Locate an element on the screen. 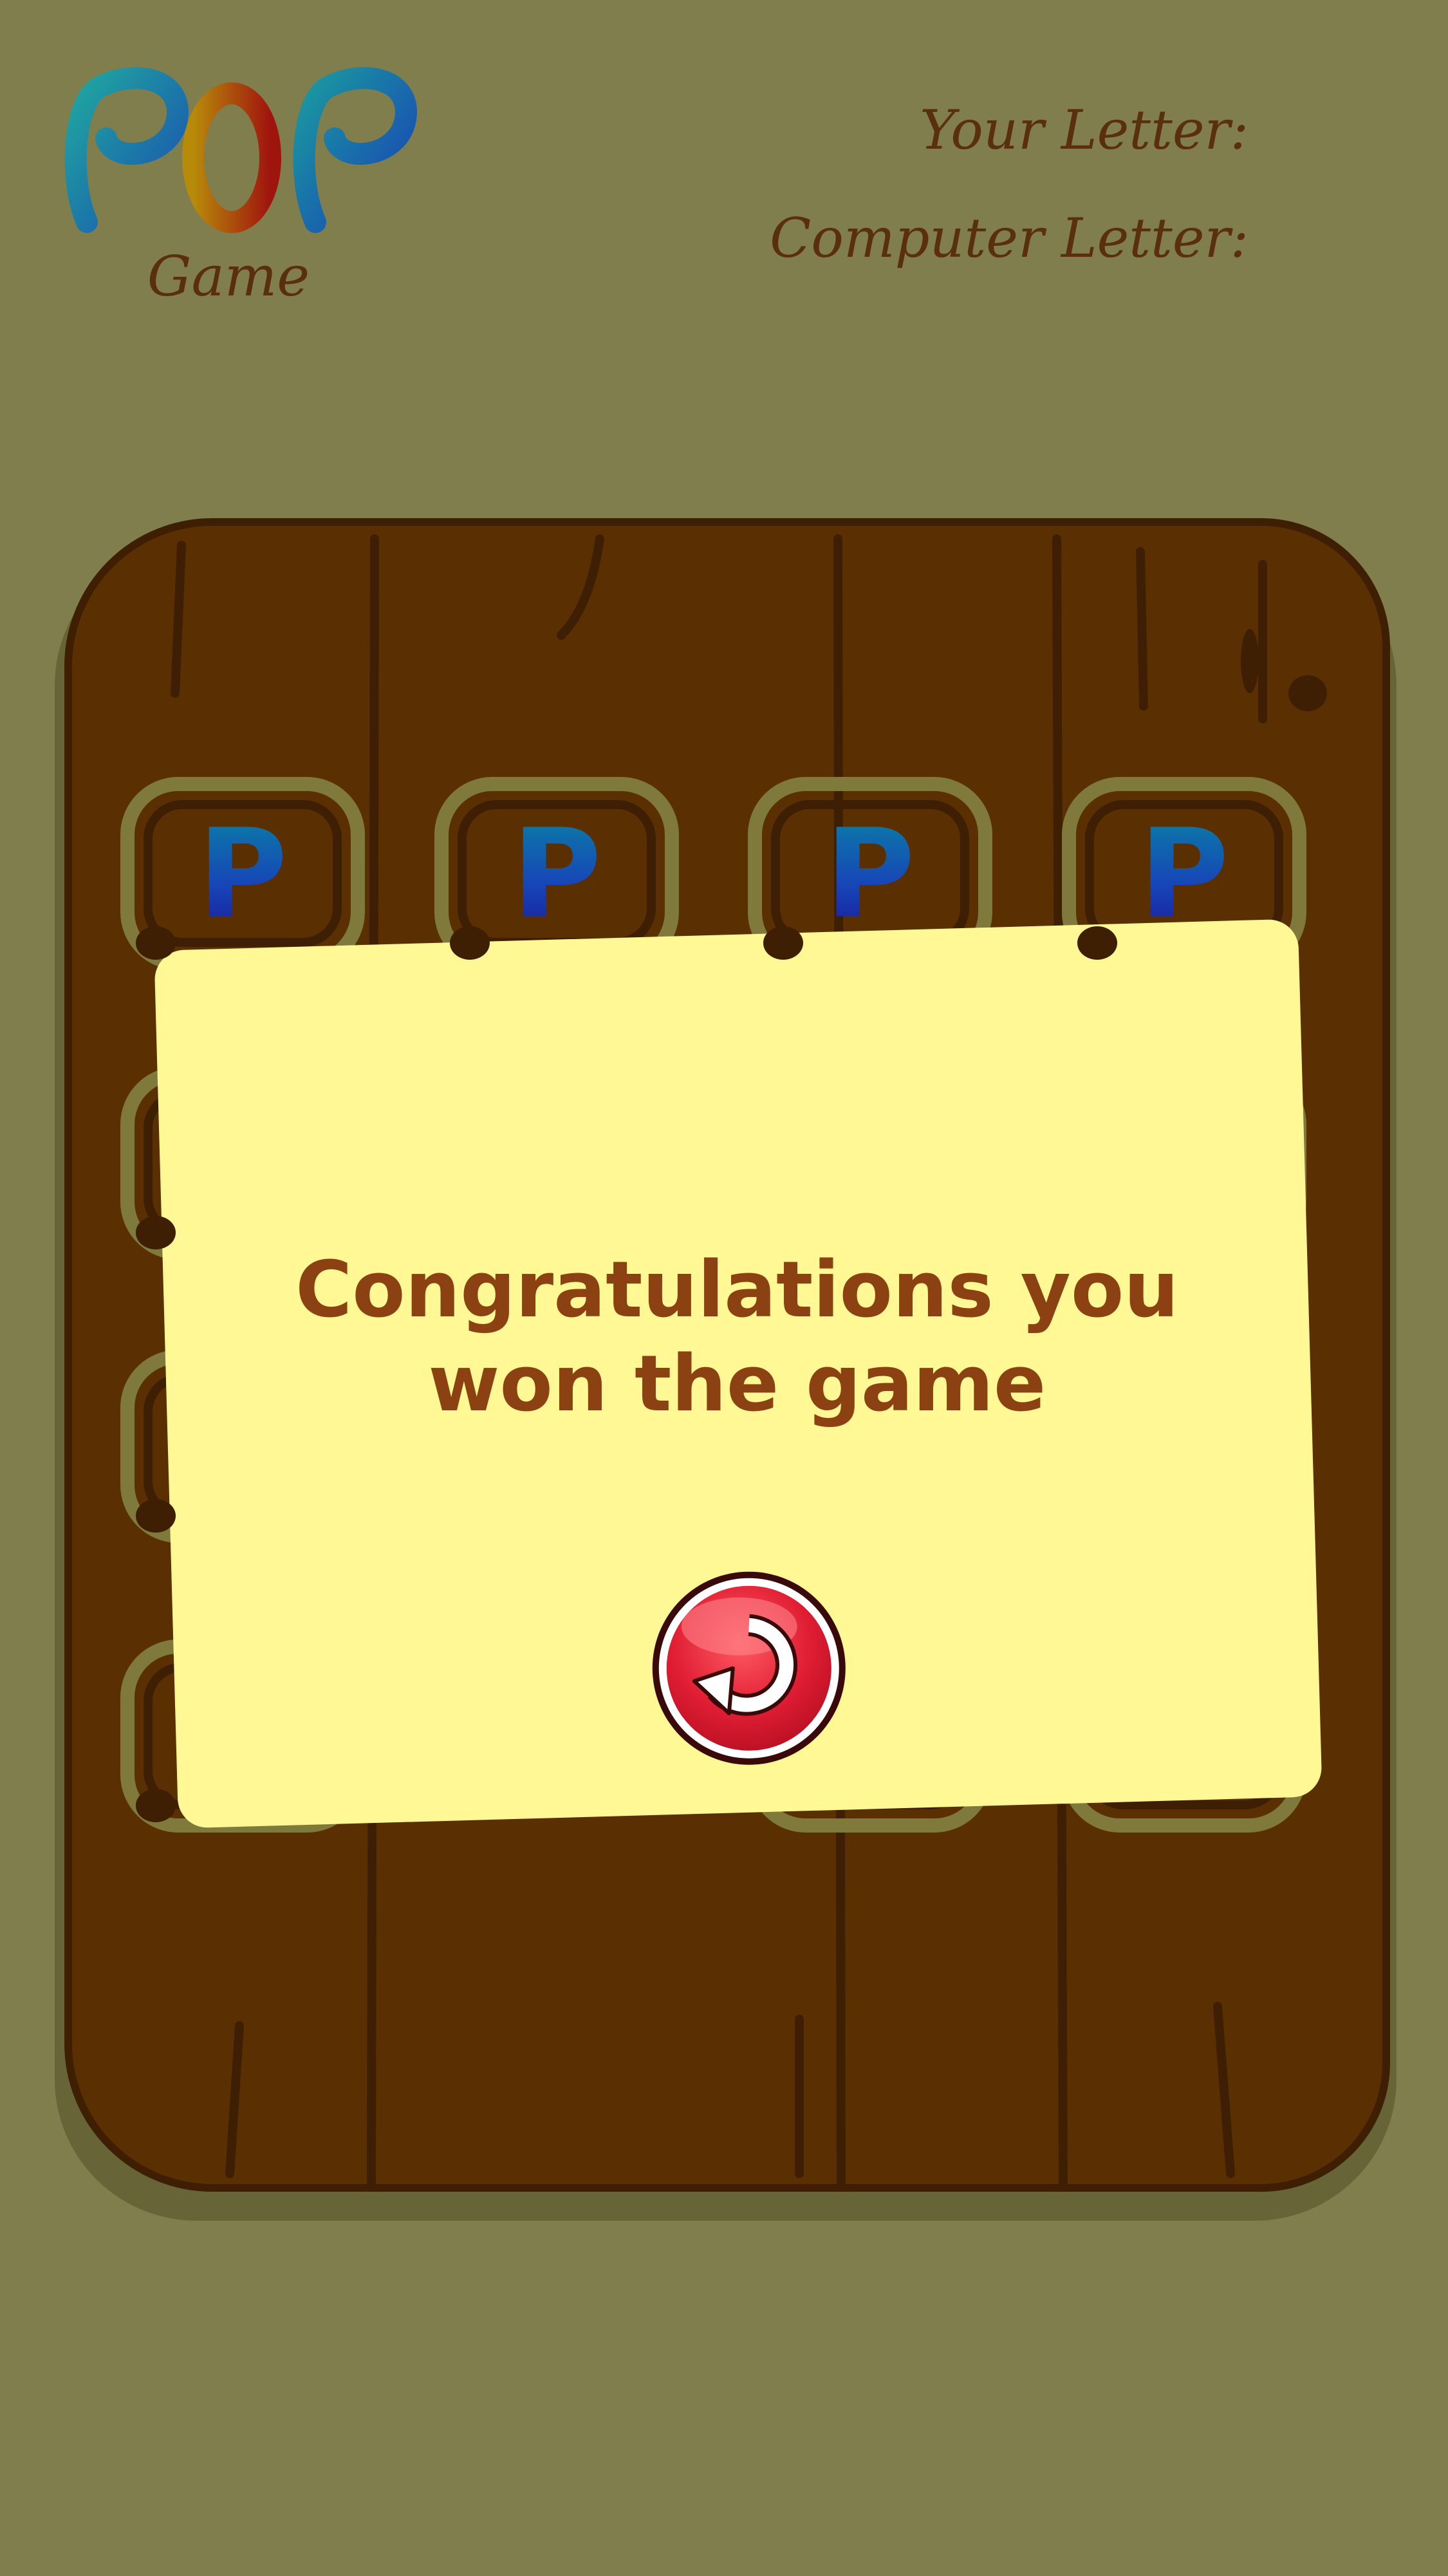 The image size is (1448, 2576). pop-logo-graphic is located at coordinates (240, 150).